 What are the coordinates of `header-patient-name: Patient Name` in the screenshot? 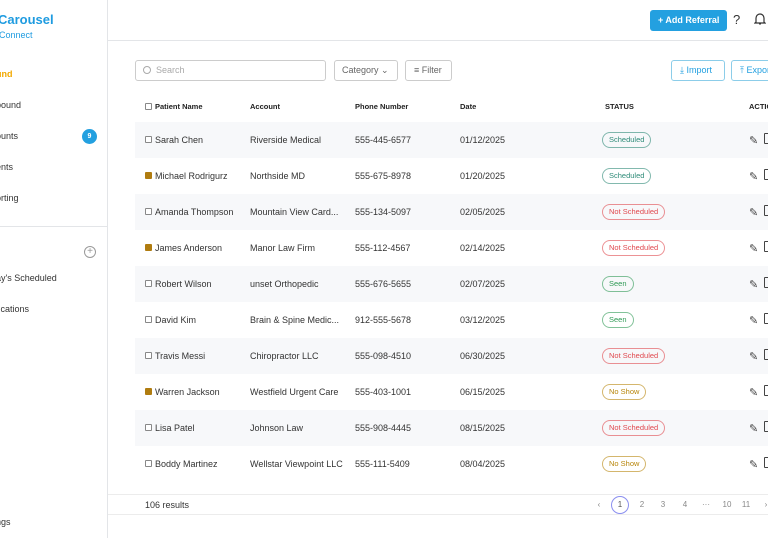 It's located at (179, 106).